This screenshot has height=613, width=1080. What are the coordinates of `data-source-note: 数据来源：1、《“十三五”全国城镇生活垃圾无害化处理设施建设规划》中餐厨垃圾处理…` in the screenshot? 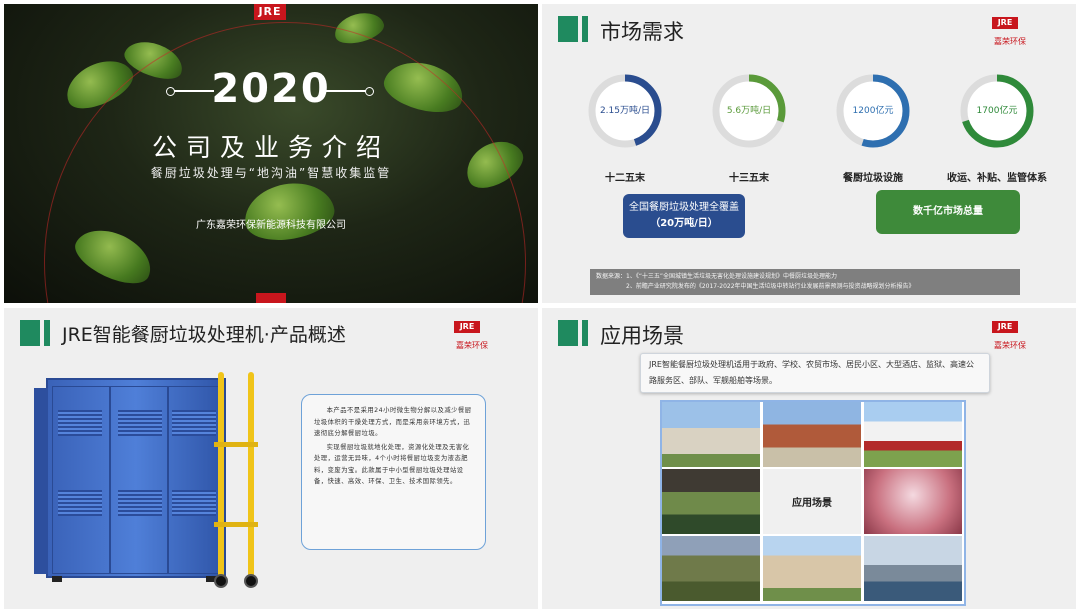 It's located at (805, 282).